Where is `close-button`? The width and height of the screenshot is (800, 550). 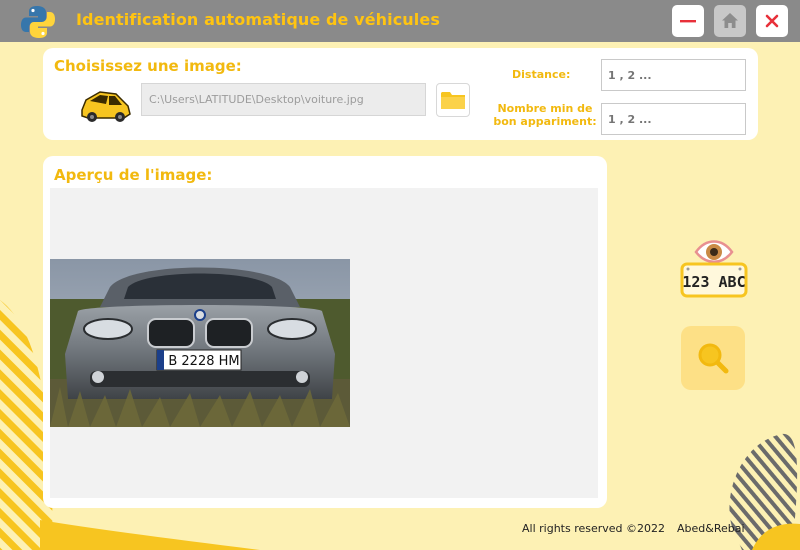 close-button is located at coordinates (772, 21).